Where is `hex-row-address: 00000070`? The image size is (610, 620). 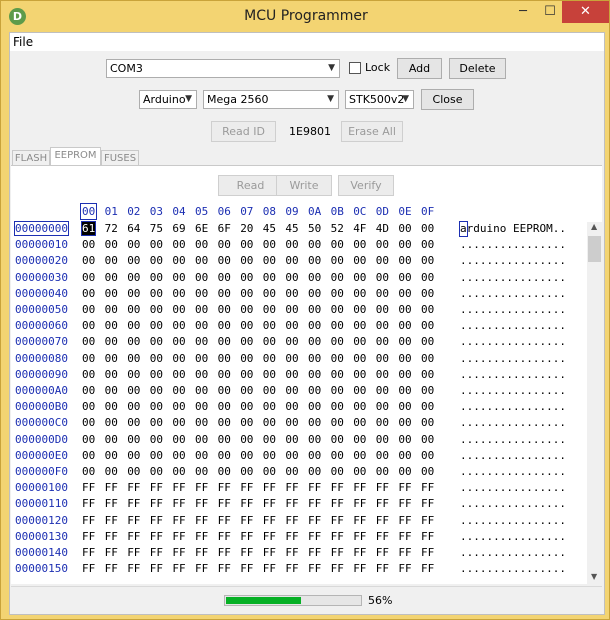 hex-row-address: 00000070 is located at coordinates (41, 341).